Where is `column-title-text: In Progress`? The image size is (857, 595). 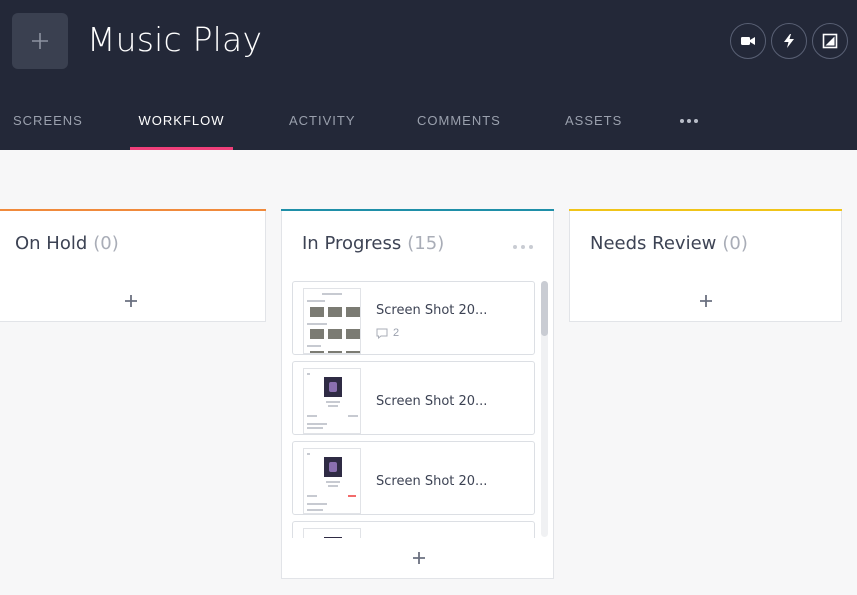 column-title-text: In Progress is located at coordinates (352, 243).